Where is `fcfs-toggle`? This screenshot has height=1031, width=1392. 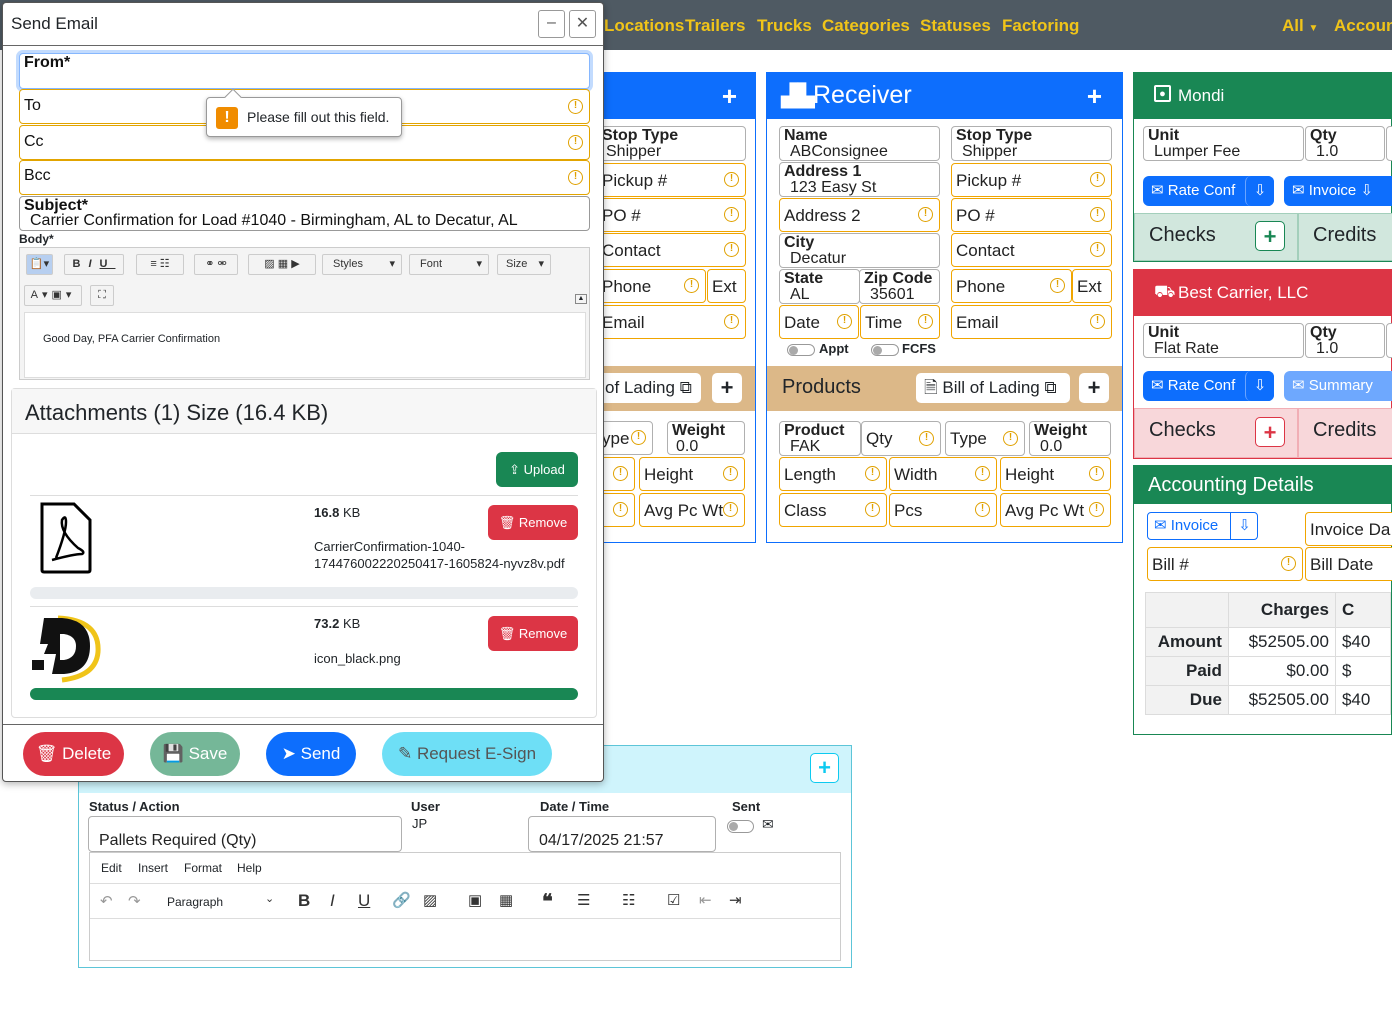
fcfs-toggle is located at coordinates (885, 350).